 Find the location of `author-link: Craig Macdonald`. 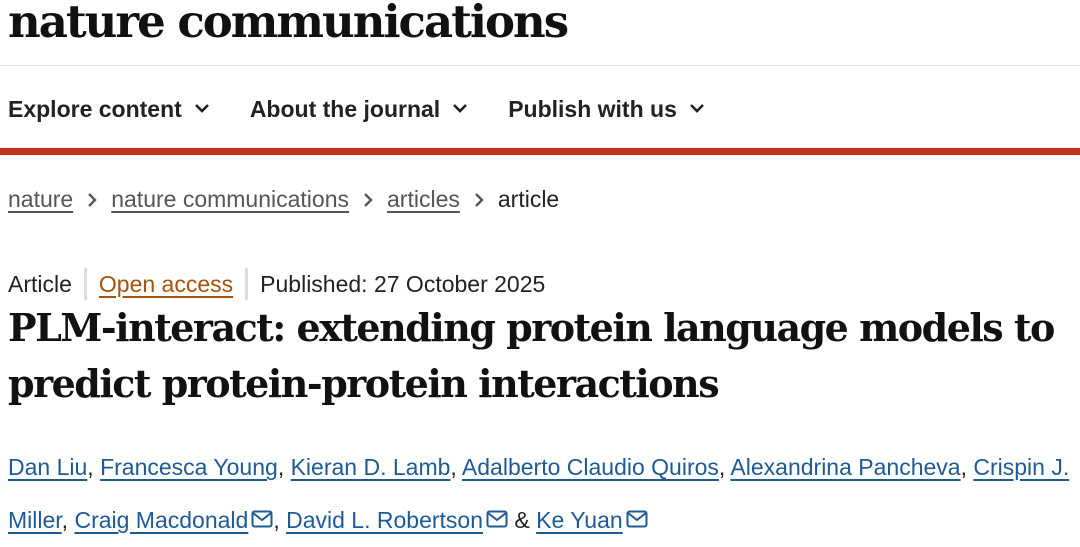

author-link: Craig Macdonald is located at coordinates (161, 520).